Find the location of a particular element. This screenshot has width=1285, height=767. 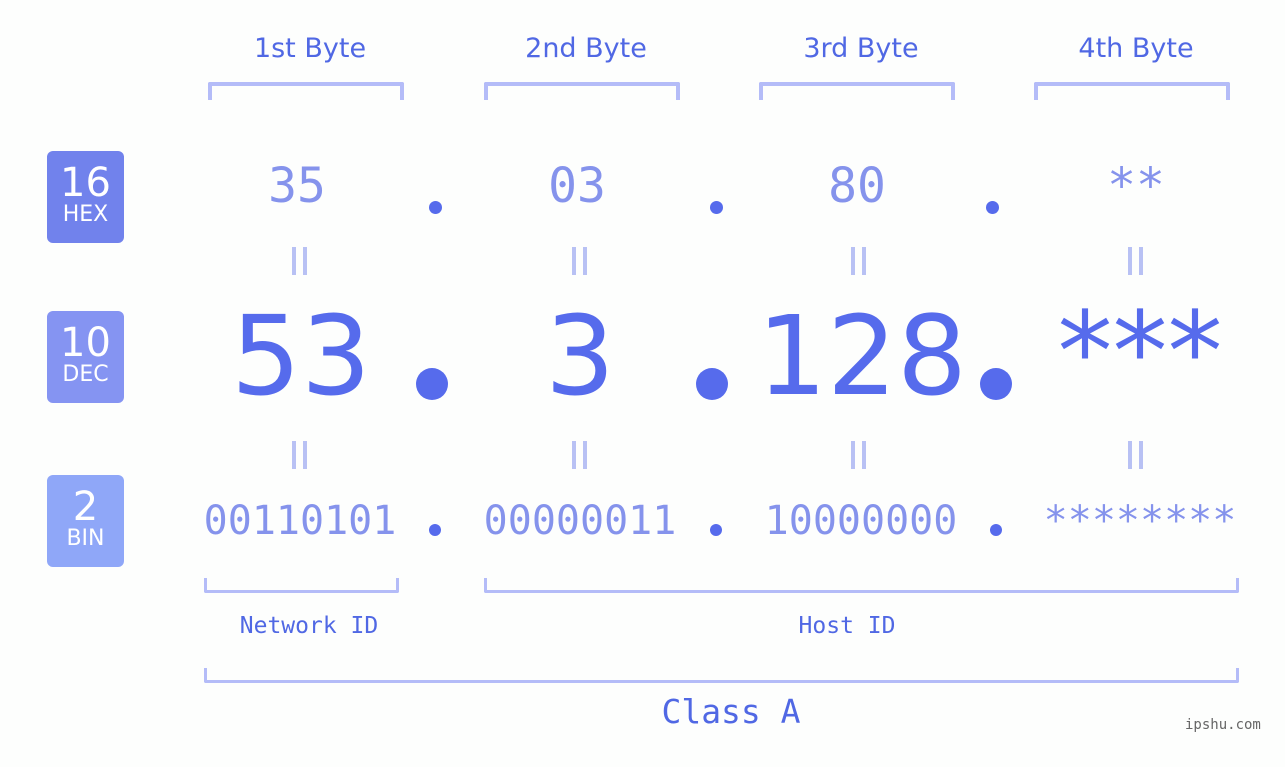

dec-value-3: 128 is located at coordinates (862, 356).